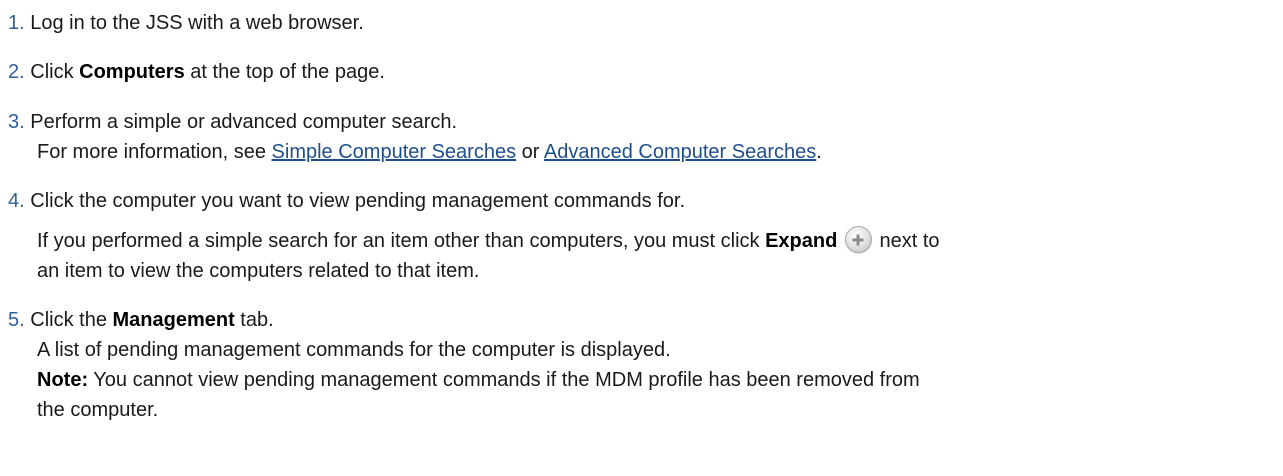 The image size is (1283, 476). I want to click on step-1: 1. Log in to the JSS with a web browser., so click(640, 23).